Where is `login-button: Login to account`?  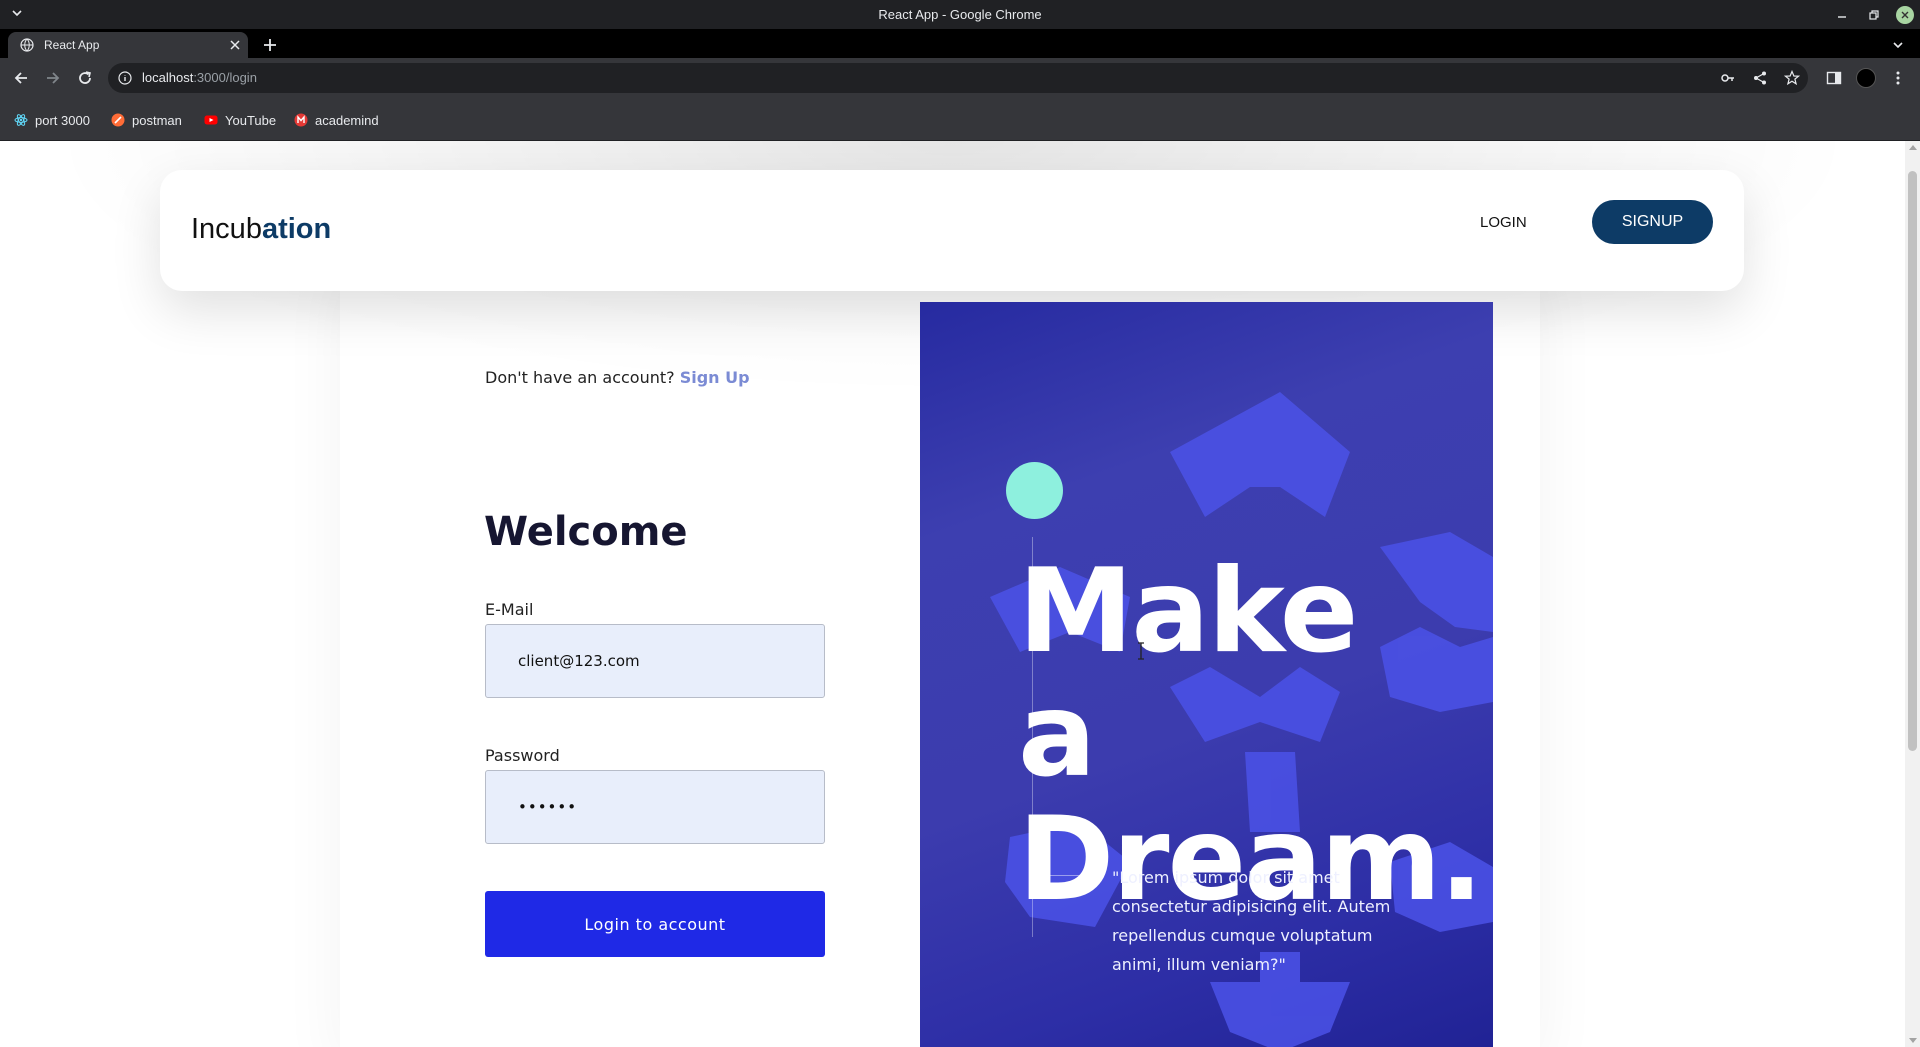
login-button: Login to account is located at coordinates (655, 924).